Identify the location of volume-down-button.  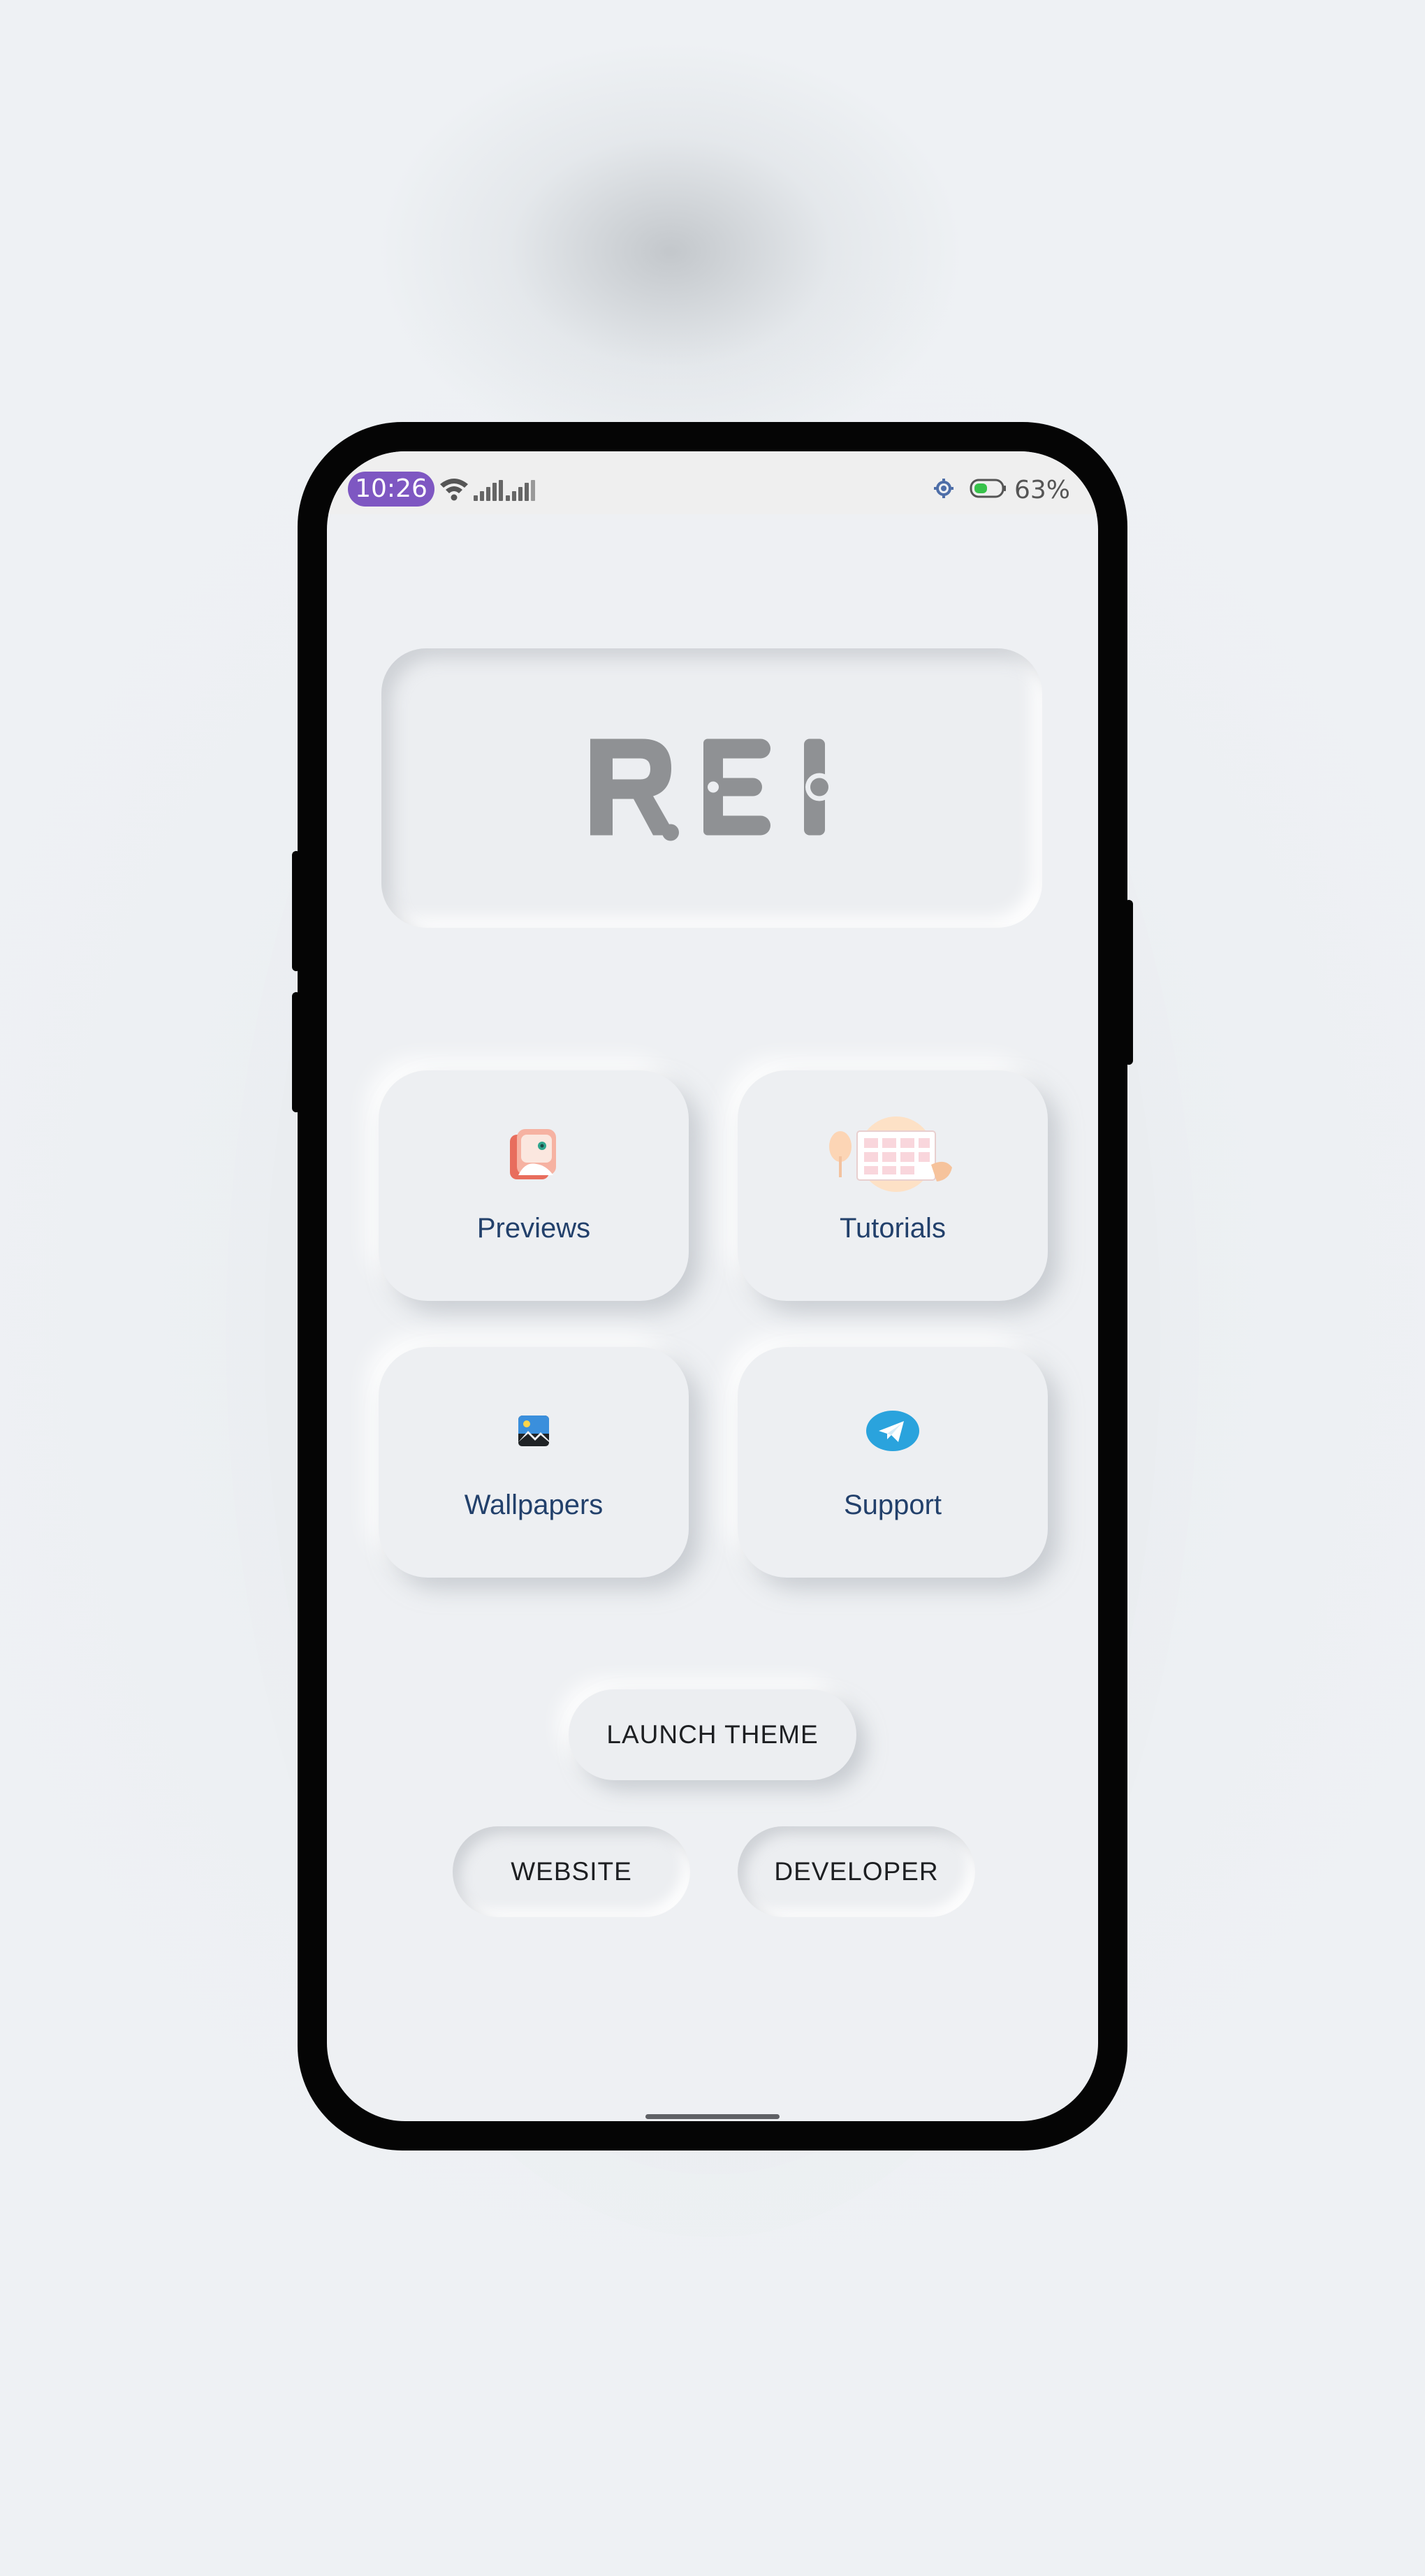
(296, 1052).